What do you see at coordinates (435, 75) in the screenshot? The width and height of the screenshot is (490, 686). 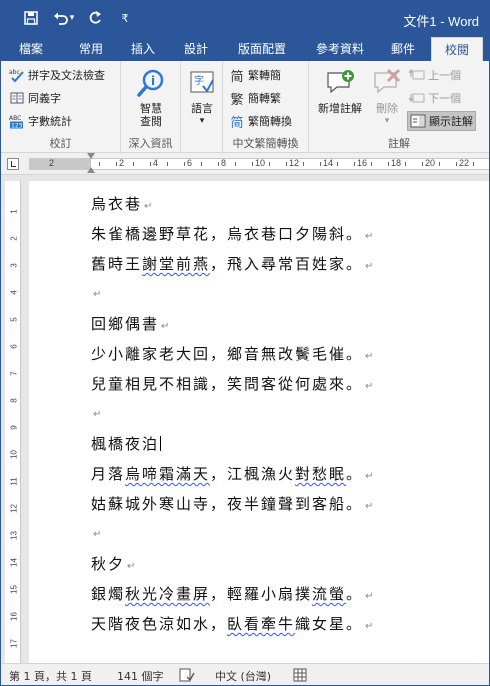 I see `previous-comment-button: 上一個` at bounding box center [435, 75].